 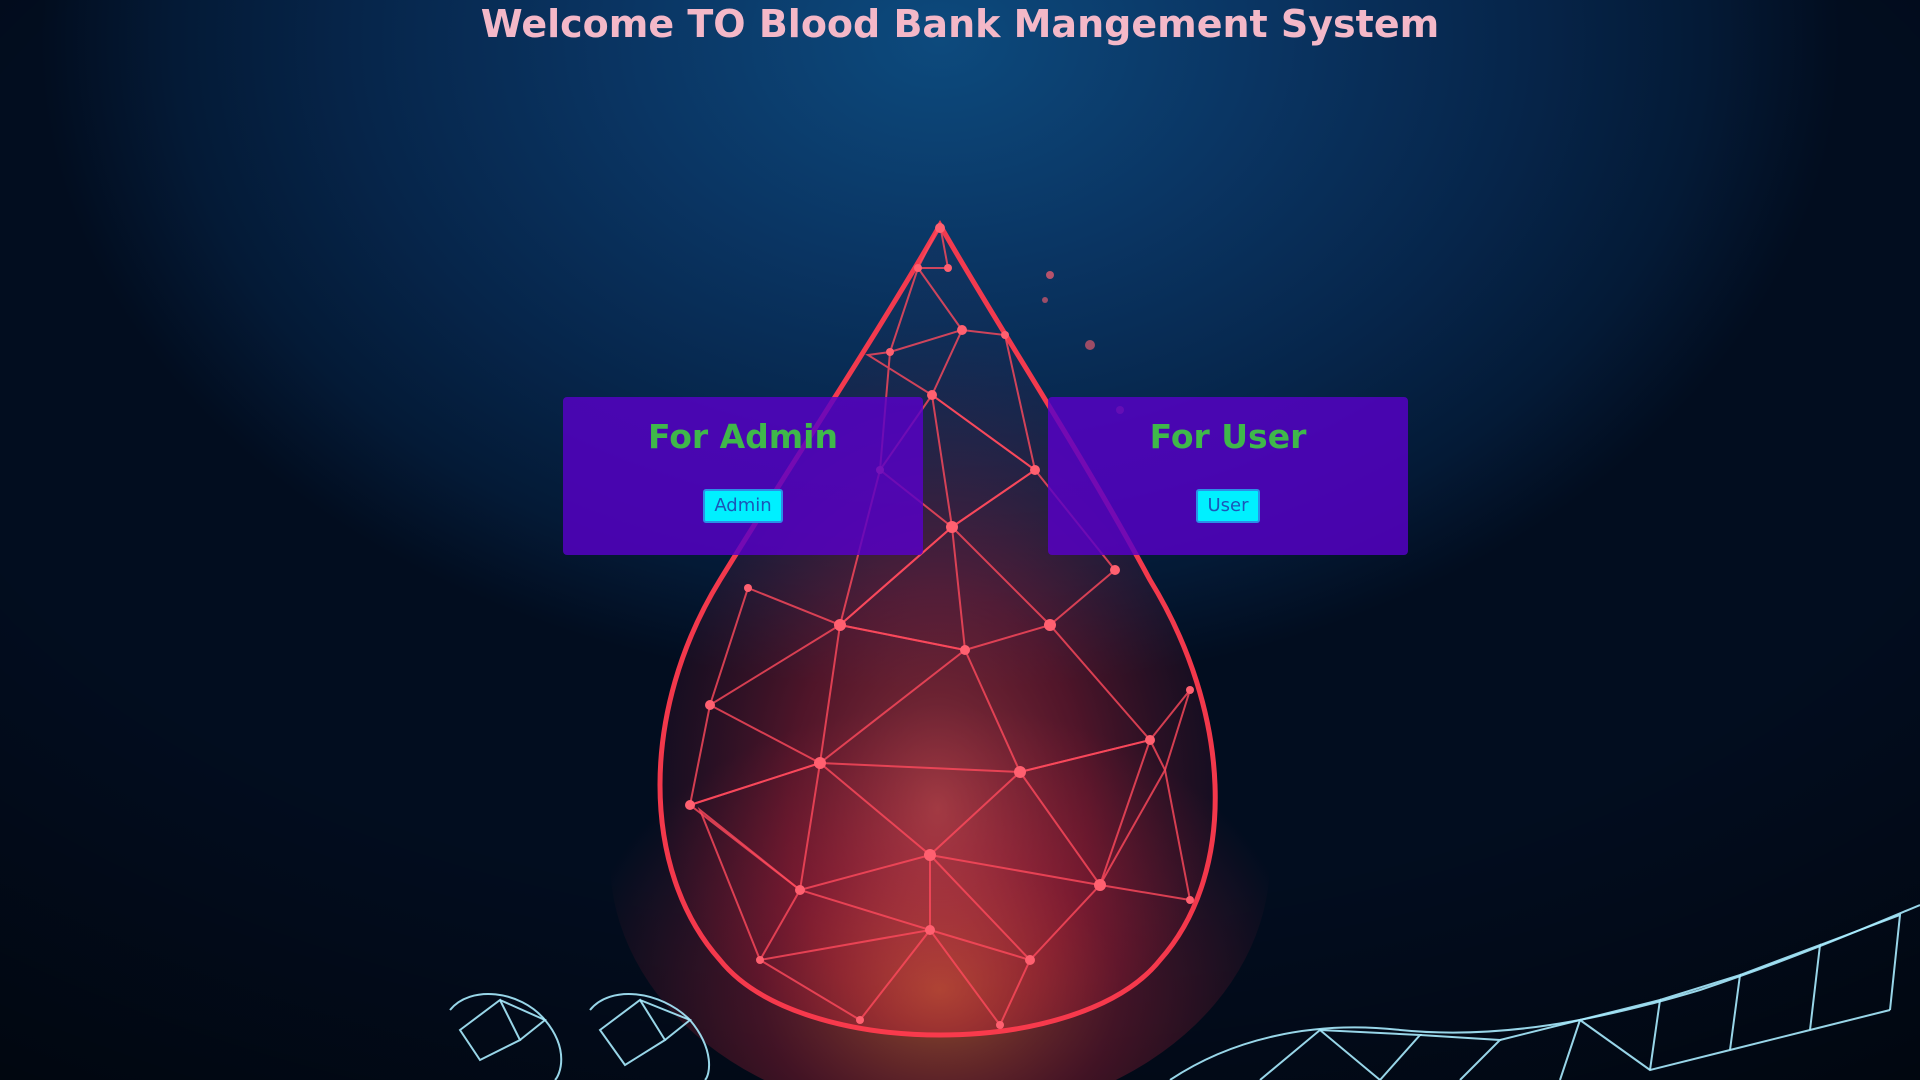 I want to click on user-button: User, so click(x=1228, y=506).